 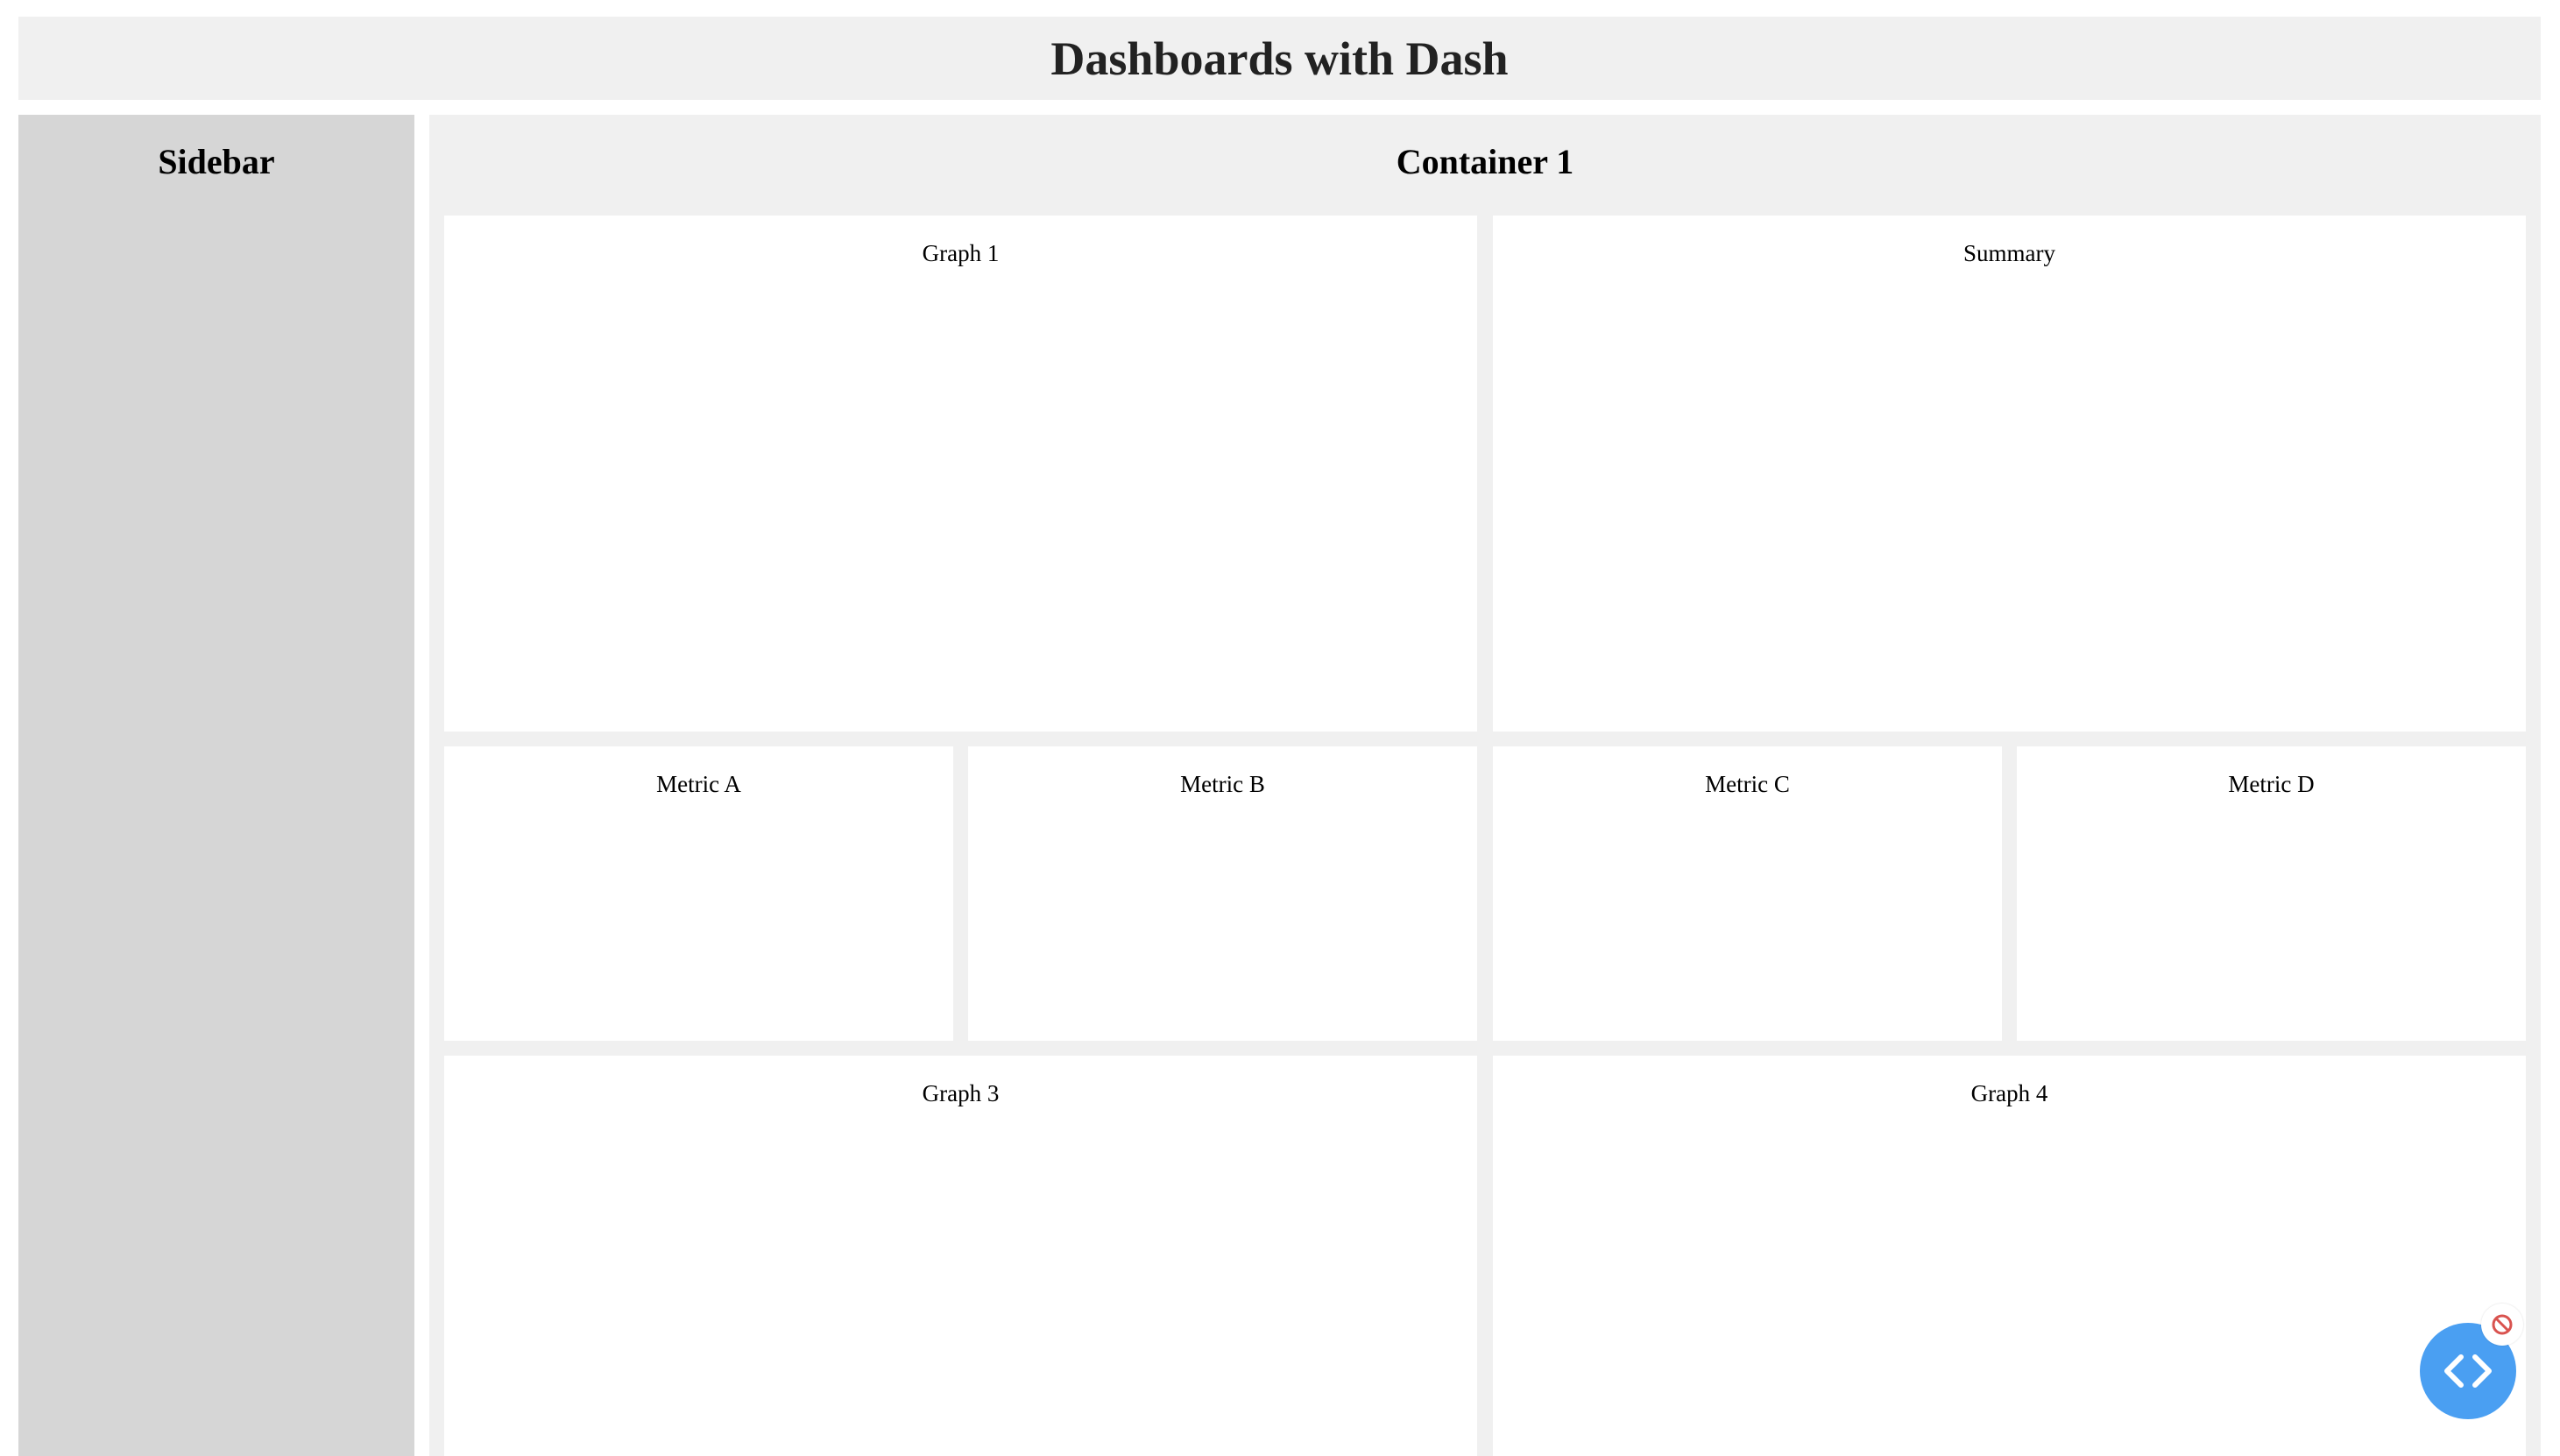 I want to click on metric-d-panel: Metric D, so click(x=2271, y=893).